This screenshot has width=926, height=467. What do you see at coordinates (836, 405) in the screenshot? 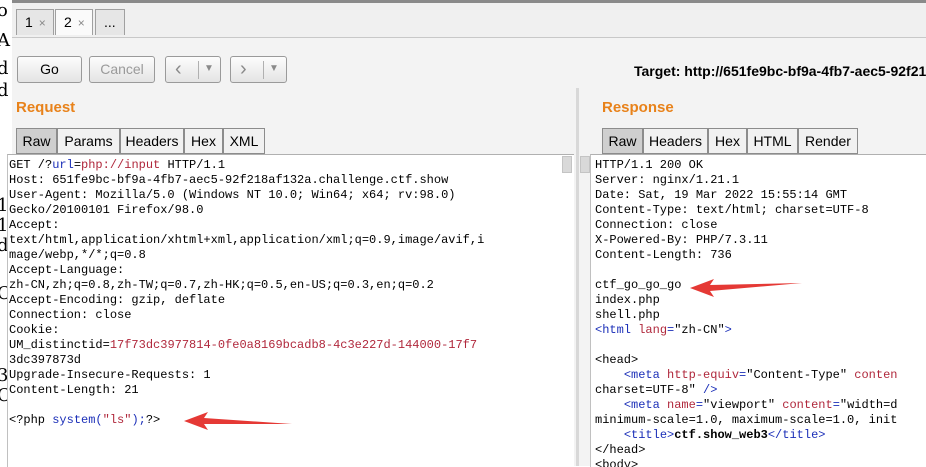
I see `meta-eq: =` at bounding box center [836, 405].